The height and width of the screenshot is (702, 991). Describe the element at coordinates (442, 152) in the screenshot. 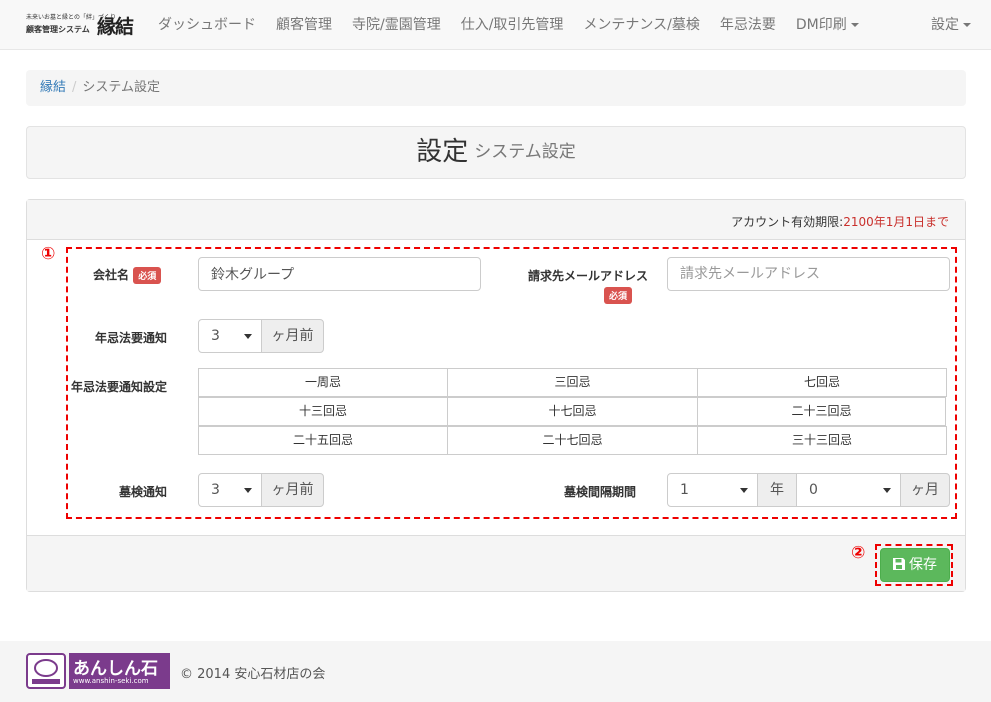

I see `page-title: 設定` at that location.